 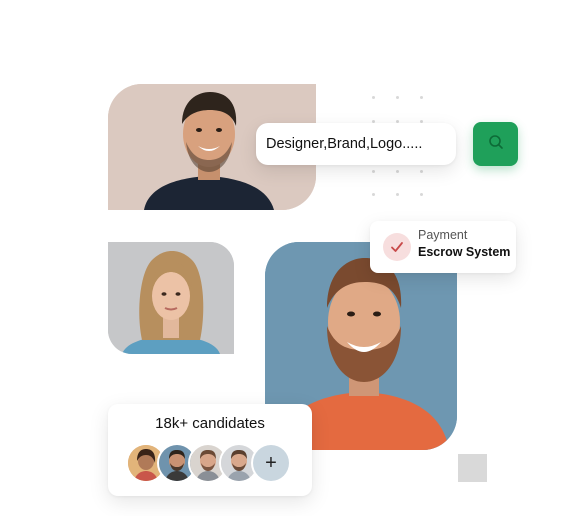 I want to click on escrow-badge: Payment Escrow System, so click(x=443, y=247).